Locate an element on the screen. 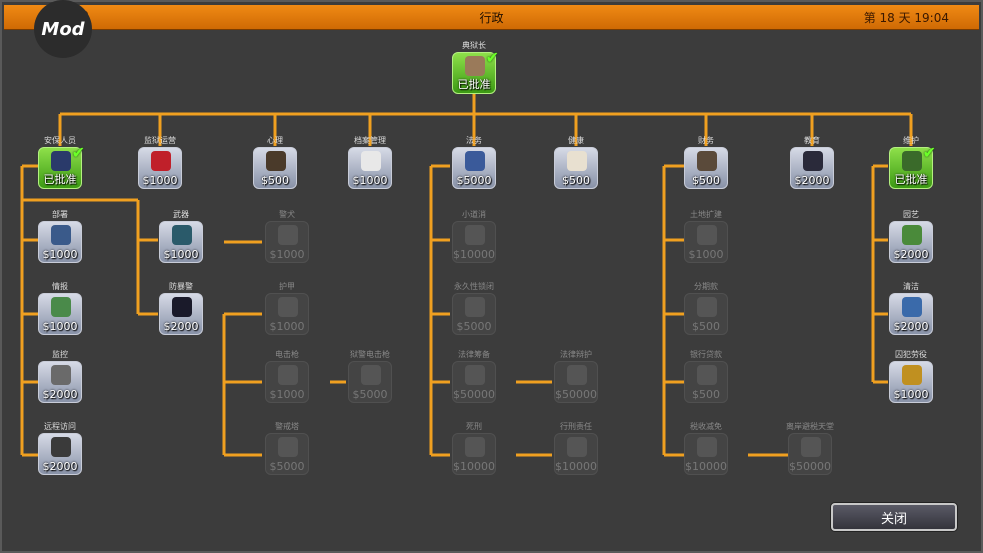 The height and width of the screenshot is (553, 983). node-label-armor: 护甲 is located at coordinates (287, 286).